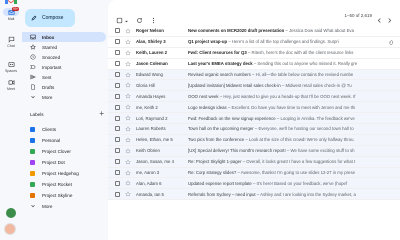  What do you see at coordinates (11, 14) in the screenshot?
I see `rail-item-mail: 99+ Mail` at bounding box center [11, 14].